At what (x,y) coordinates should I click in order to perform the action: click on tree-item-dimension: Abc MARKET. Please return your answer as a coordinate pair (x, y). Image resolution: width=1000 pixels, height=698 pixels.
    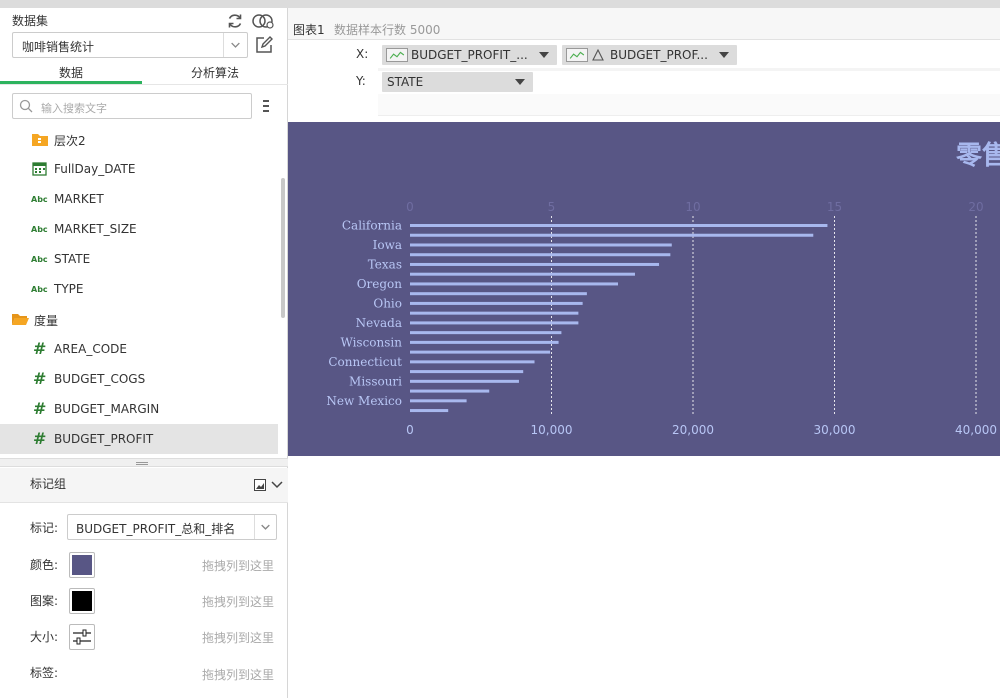
    Looking at the image, I should click on (139, 199).